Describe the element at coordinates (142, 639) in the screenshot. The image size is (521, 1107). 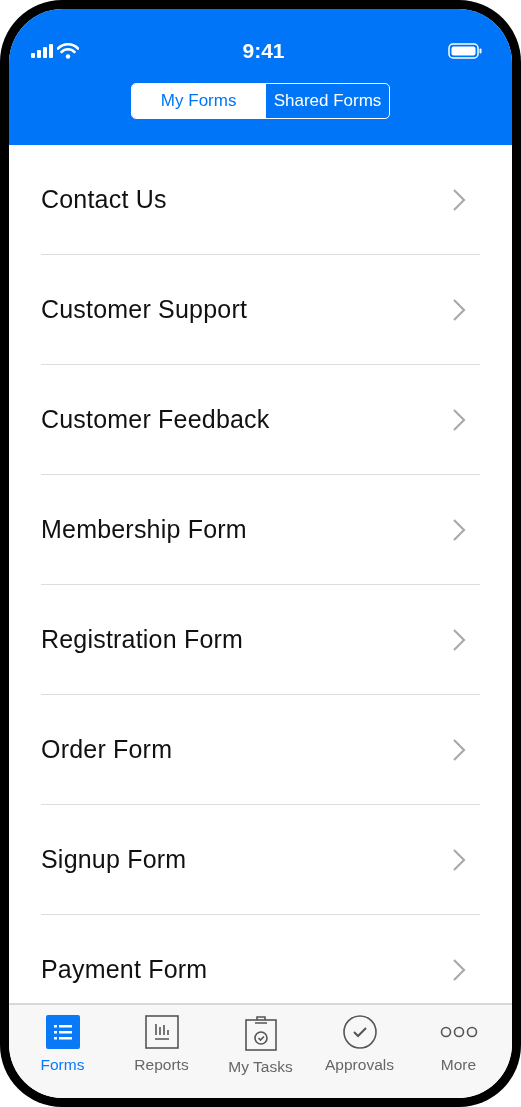
I see `form-title: Registration Form` at that location.